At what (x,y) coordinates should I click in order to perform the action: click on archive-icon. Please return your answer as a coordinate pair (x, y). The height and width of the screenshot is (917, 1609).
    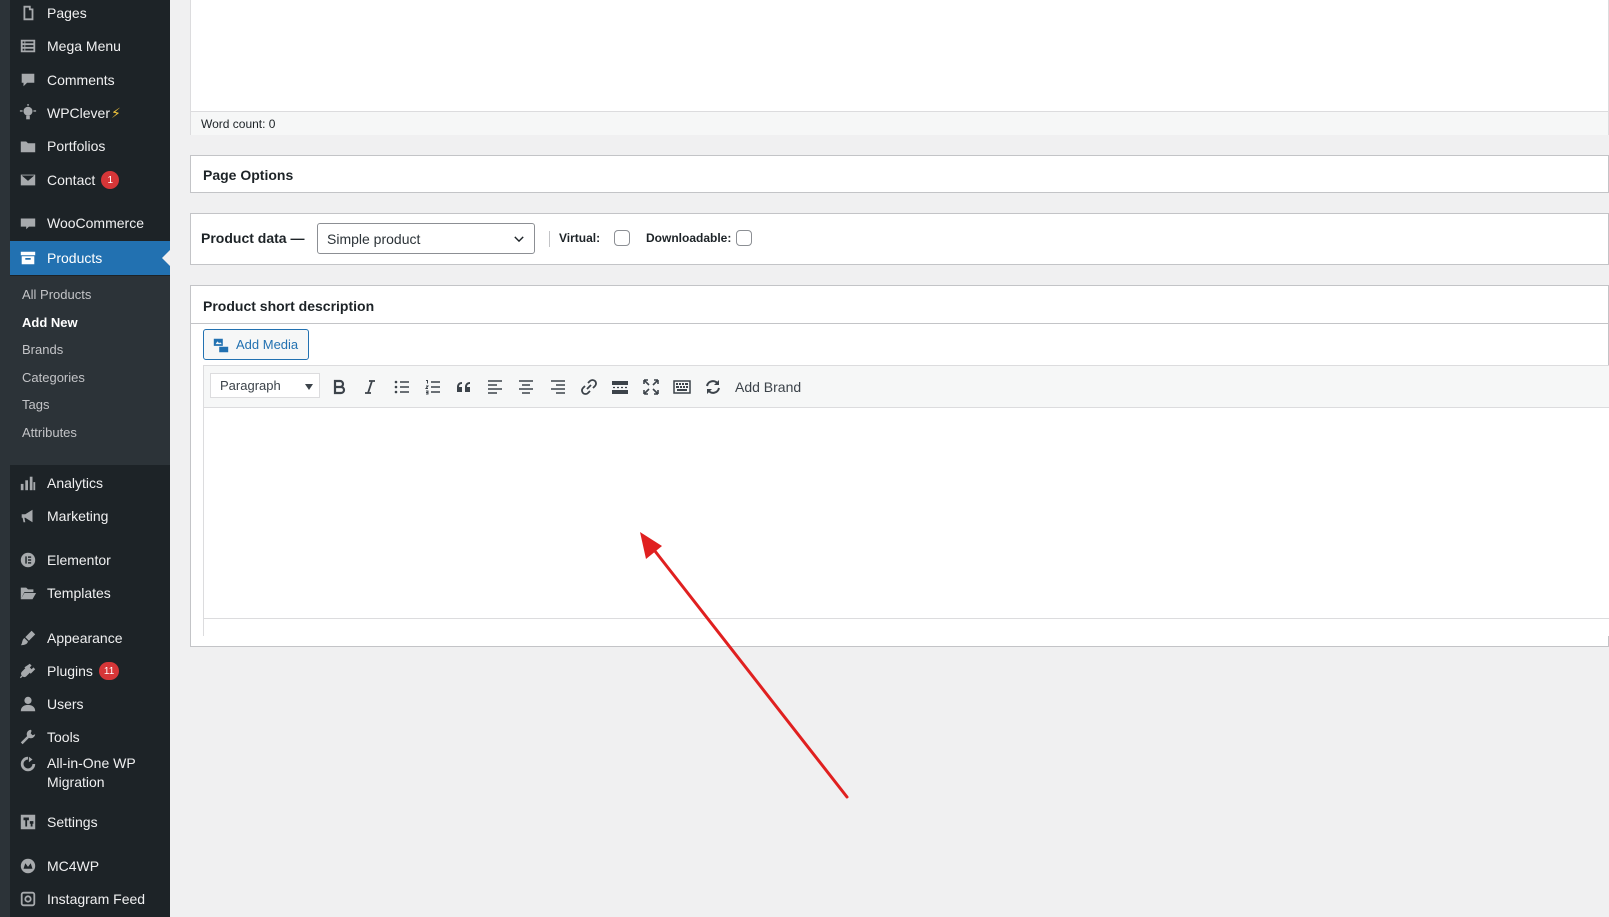
    Looking at the image, I should click on (28, 258).